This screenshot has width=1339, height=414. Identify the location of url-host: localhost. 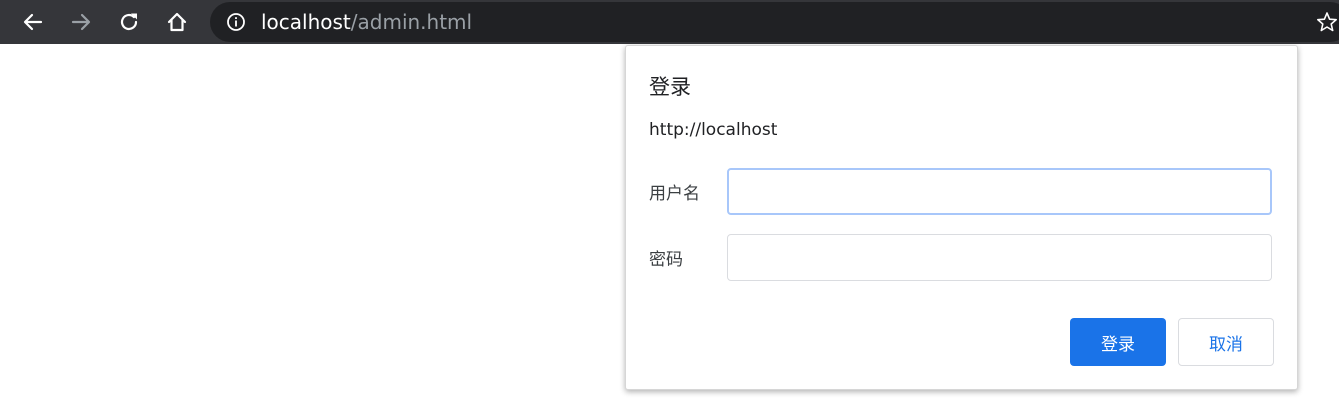
(306, 22).